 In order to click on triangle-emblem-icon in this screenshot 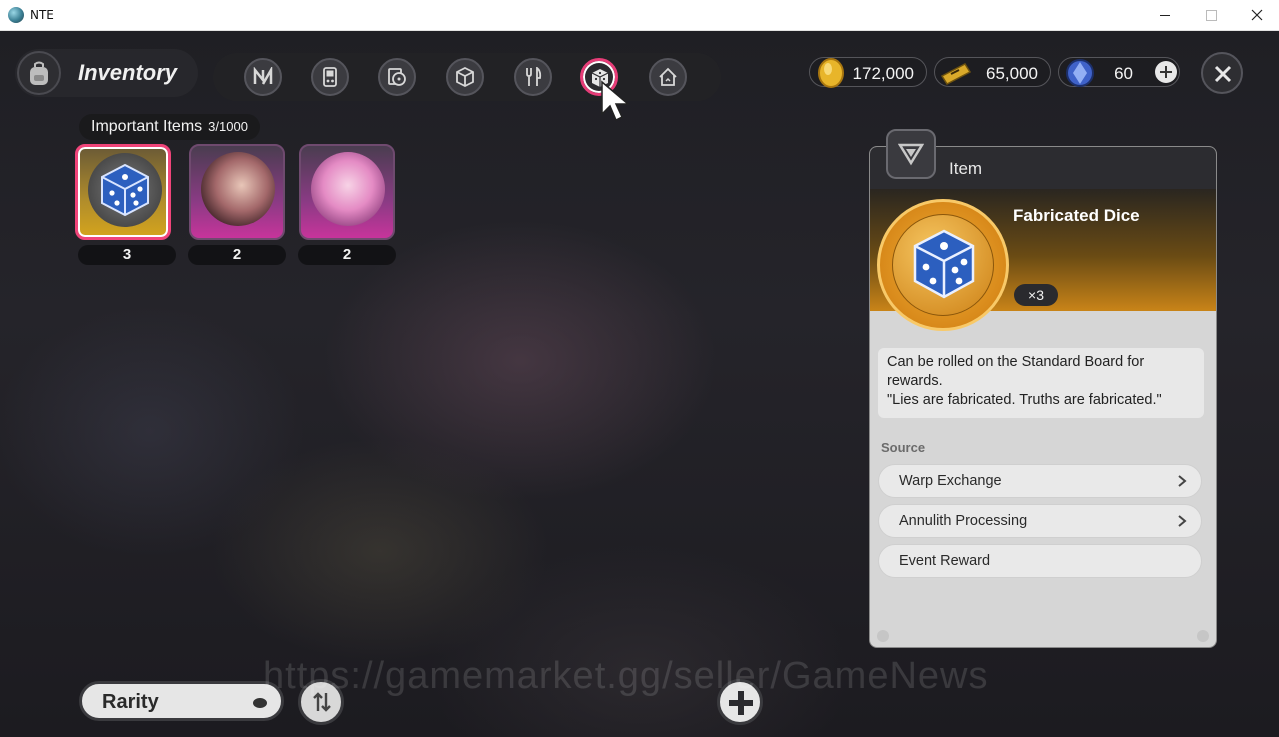, I will do `click(911, 154)`.